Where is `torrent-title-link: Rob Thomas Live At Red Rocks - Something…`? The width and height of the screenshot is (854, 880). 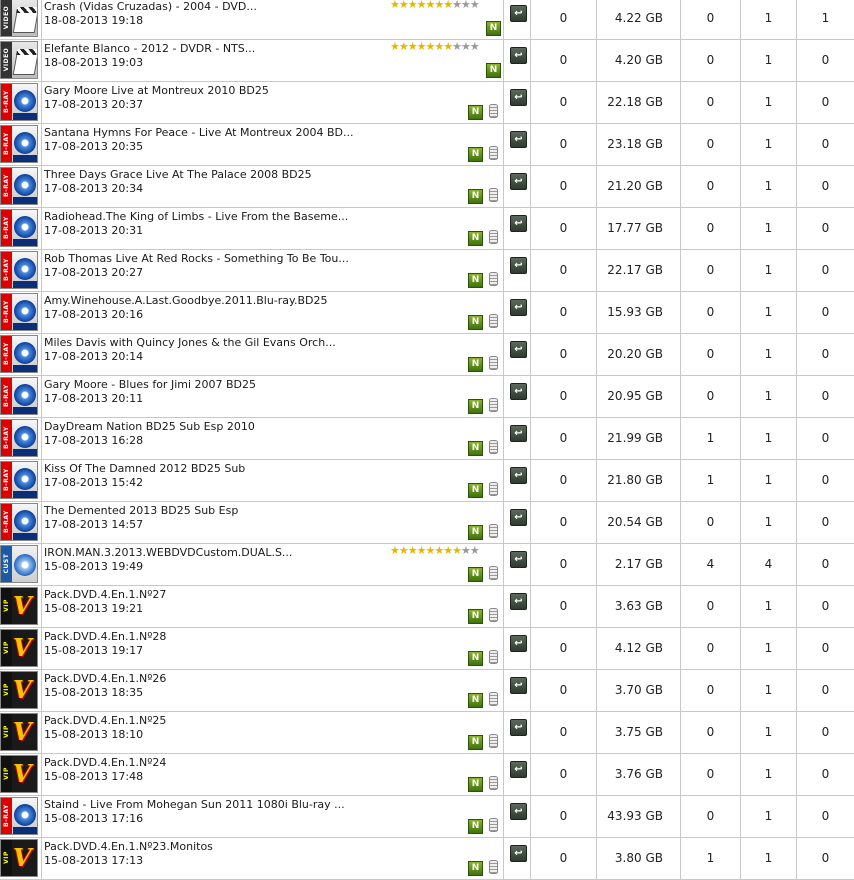 torrent-title-link: Rob Thomas Live At Red Rocks - Something… is located at coordinates (196, 259).